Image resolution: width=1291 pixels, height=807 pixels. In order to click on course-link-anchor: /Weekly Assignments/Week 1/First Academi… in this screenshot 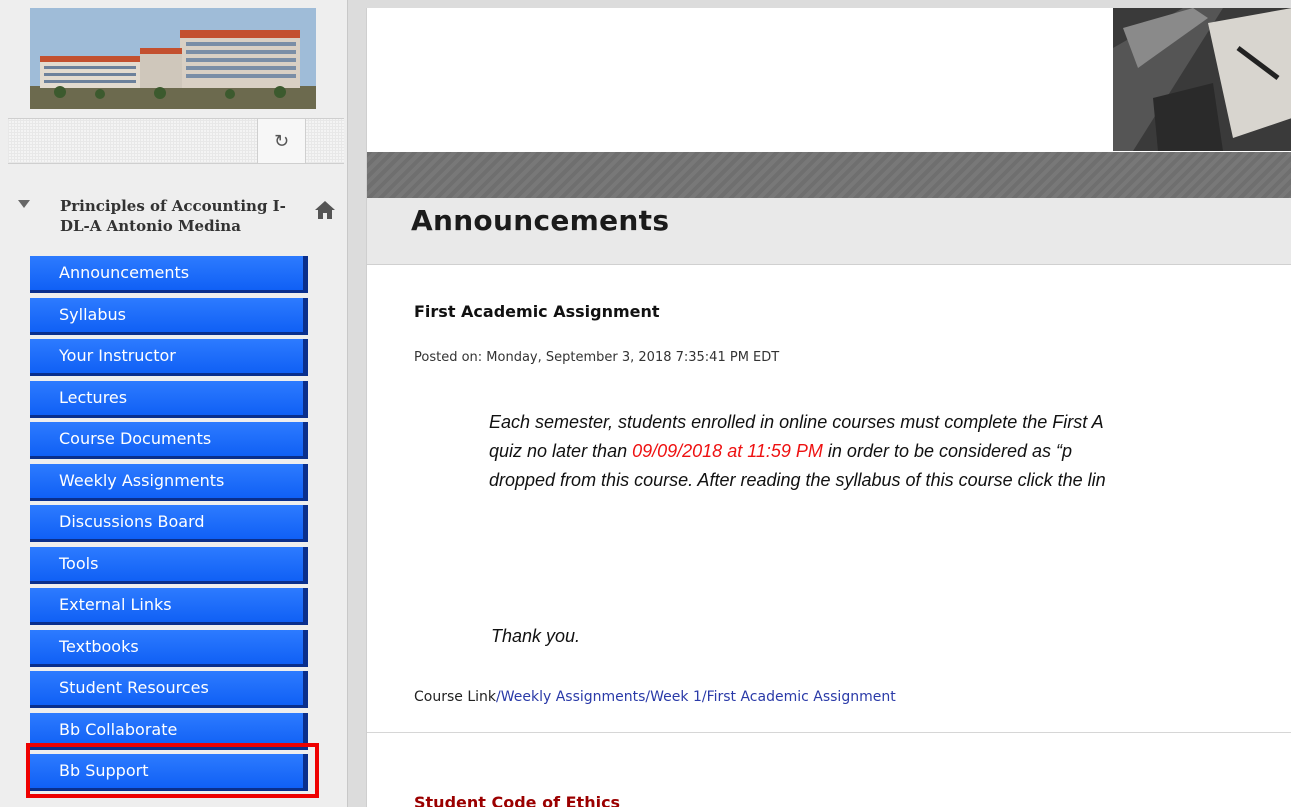, I will do `click(696, 697)`.